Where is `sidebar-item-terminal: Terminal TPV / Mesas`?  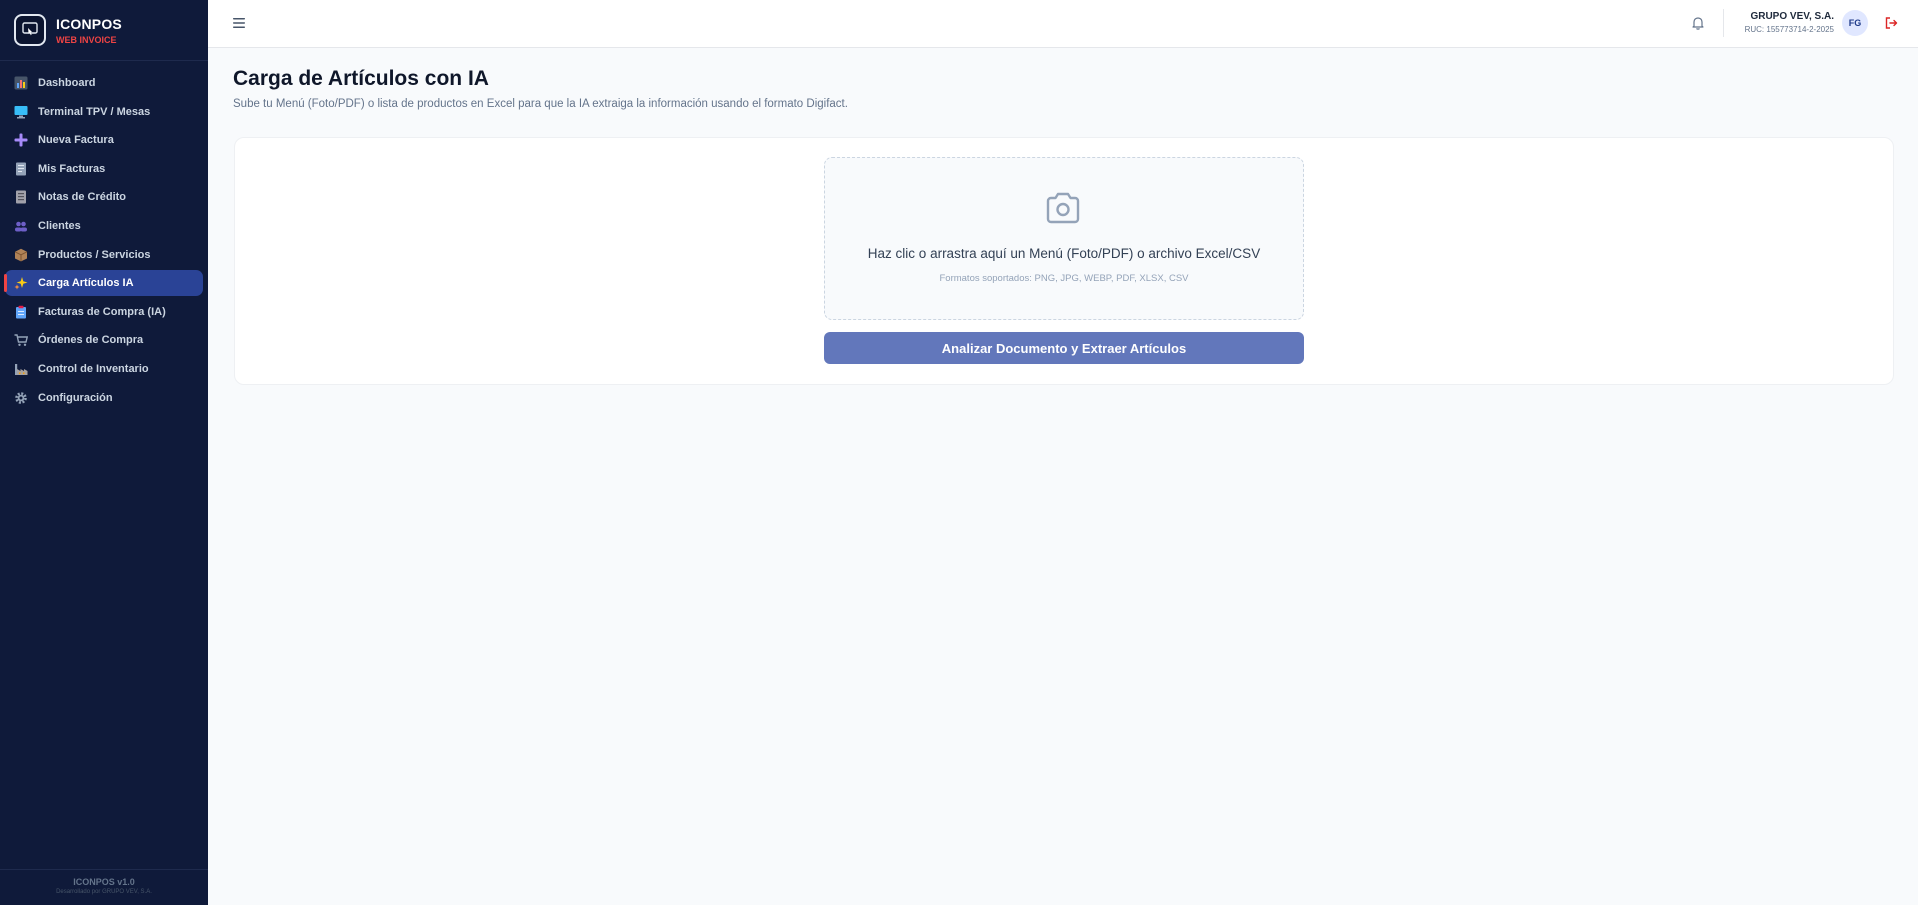
sidebar-item-terminal: Terminal TPV / Mesas is located at coordinates (104, 112).